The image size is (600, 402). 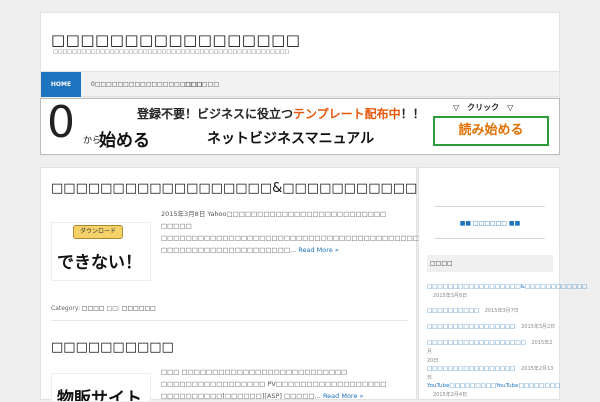 What do you see at coordinates (450, 395) in the screenshot?
I see `recent-post-date: 2015年2月4日` at bounding box center [450, 395].